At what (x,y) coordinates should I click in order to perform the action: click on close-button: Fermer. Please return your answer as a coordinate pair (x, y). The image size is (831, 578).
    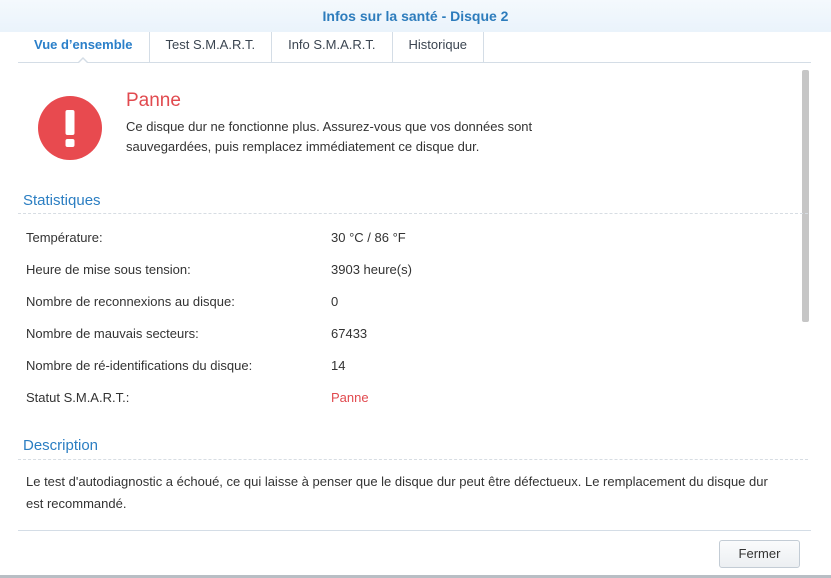
    Looking at the image, I should click on (759, 554).